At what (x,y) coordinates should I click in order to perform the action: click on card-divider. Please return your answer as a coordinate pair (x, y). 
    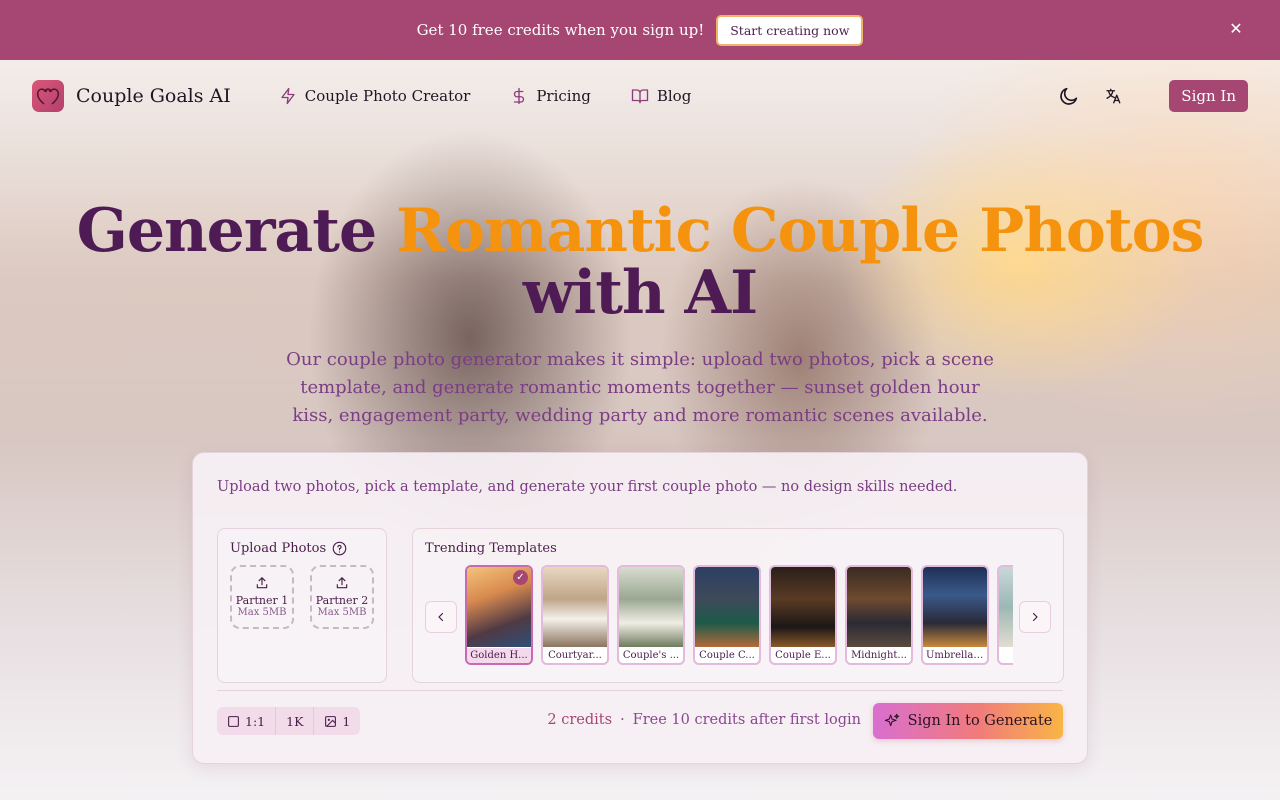
    Looking at the image, I should click on (640, 690).